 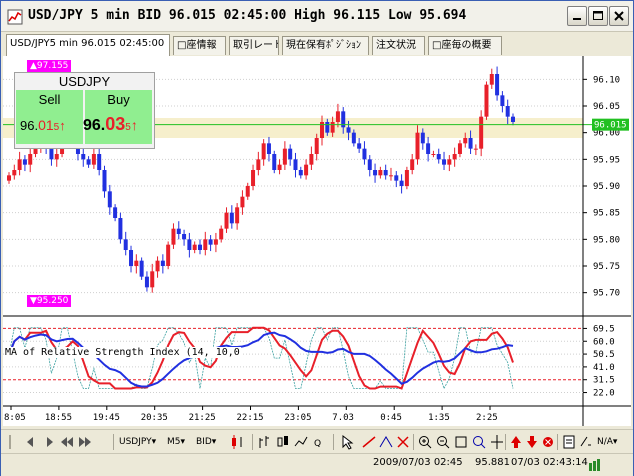 What do you see at coordinates (10, 442) in the screenshot?
I see `toolbar-grip-icon` at bounding box center [10, 442].